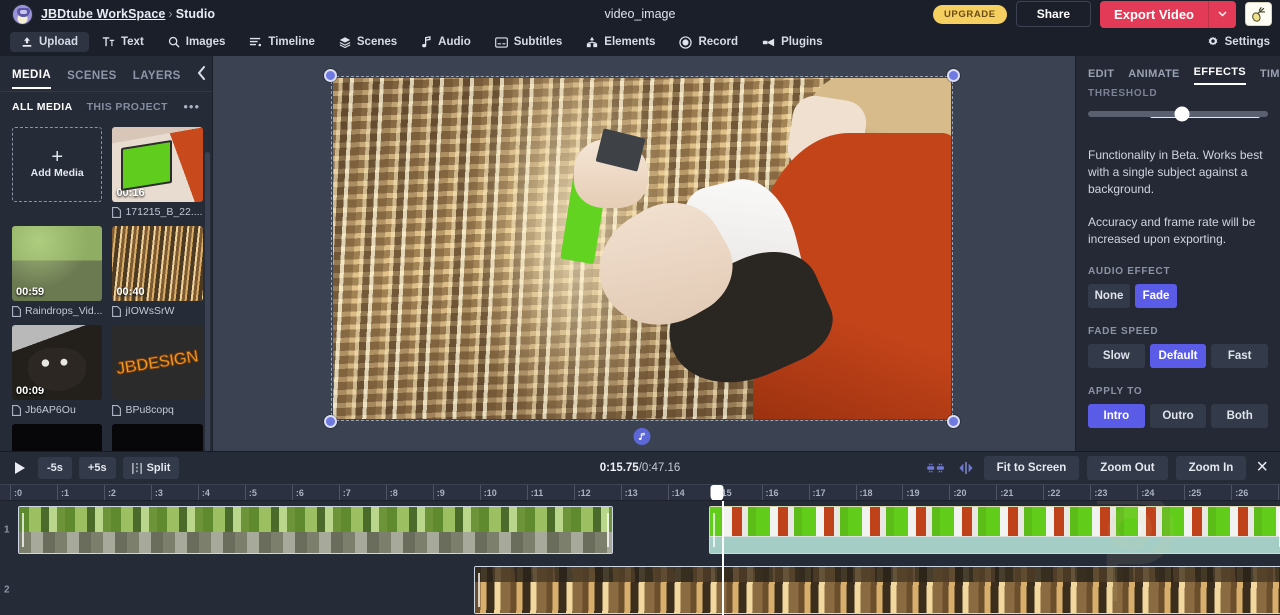 The image size is (1280, 615). I want to click on media-duration: 00:09, so click(30, 391).